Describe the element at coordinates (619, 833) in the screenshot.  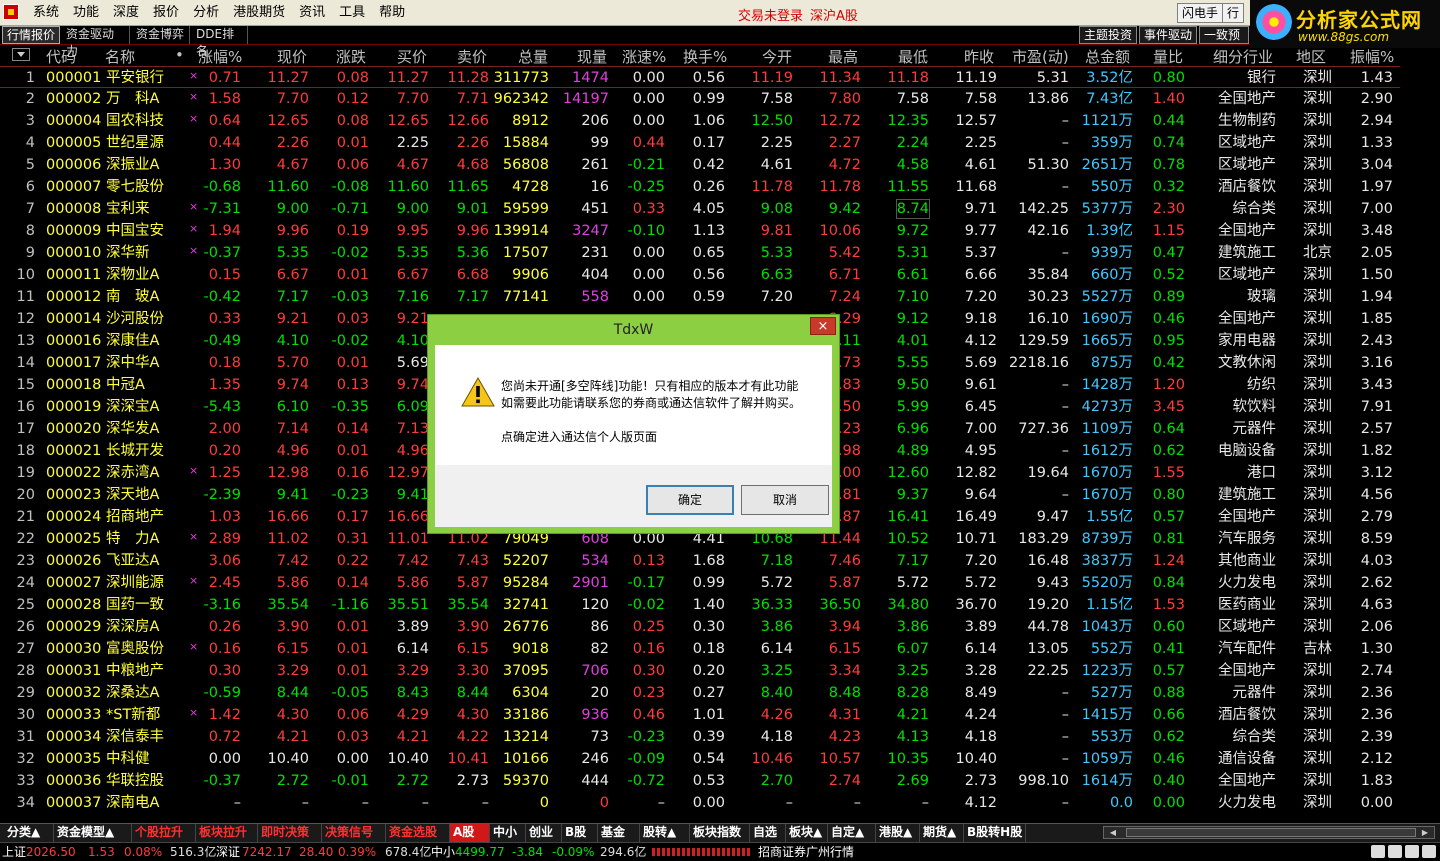
I see `category-tab: 基金` at that location.